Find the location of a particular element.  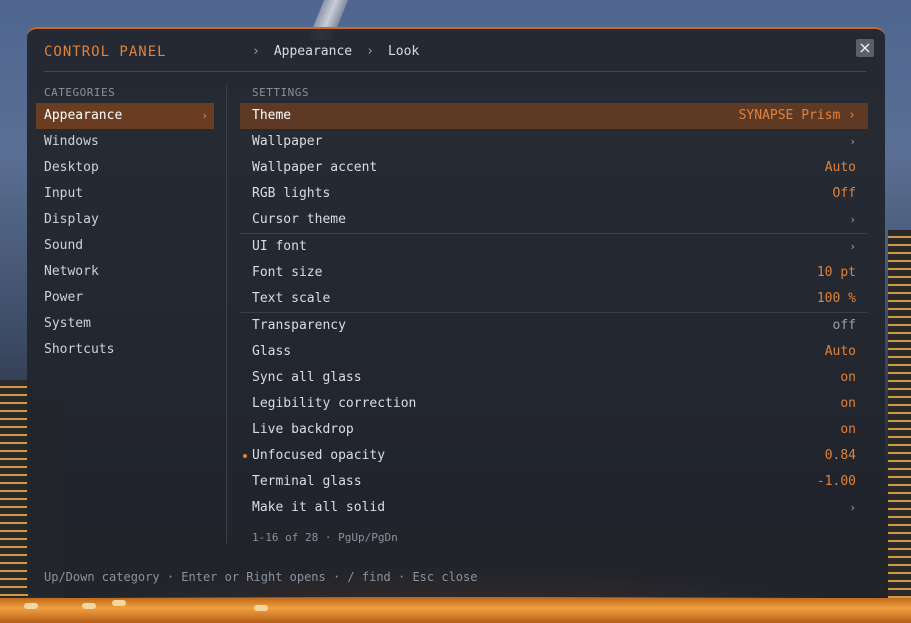

setting-row-text-scale: Text scale 100 % is located at coordinates (554, 299).